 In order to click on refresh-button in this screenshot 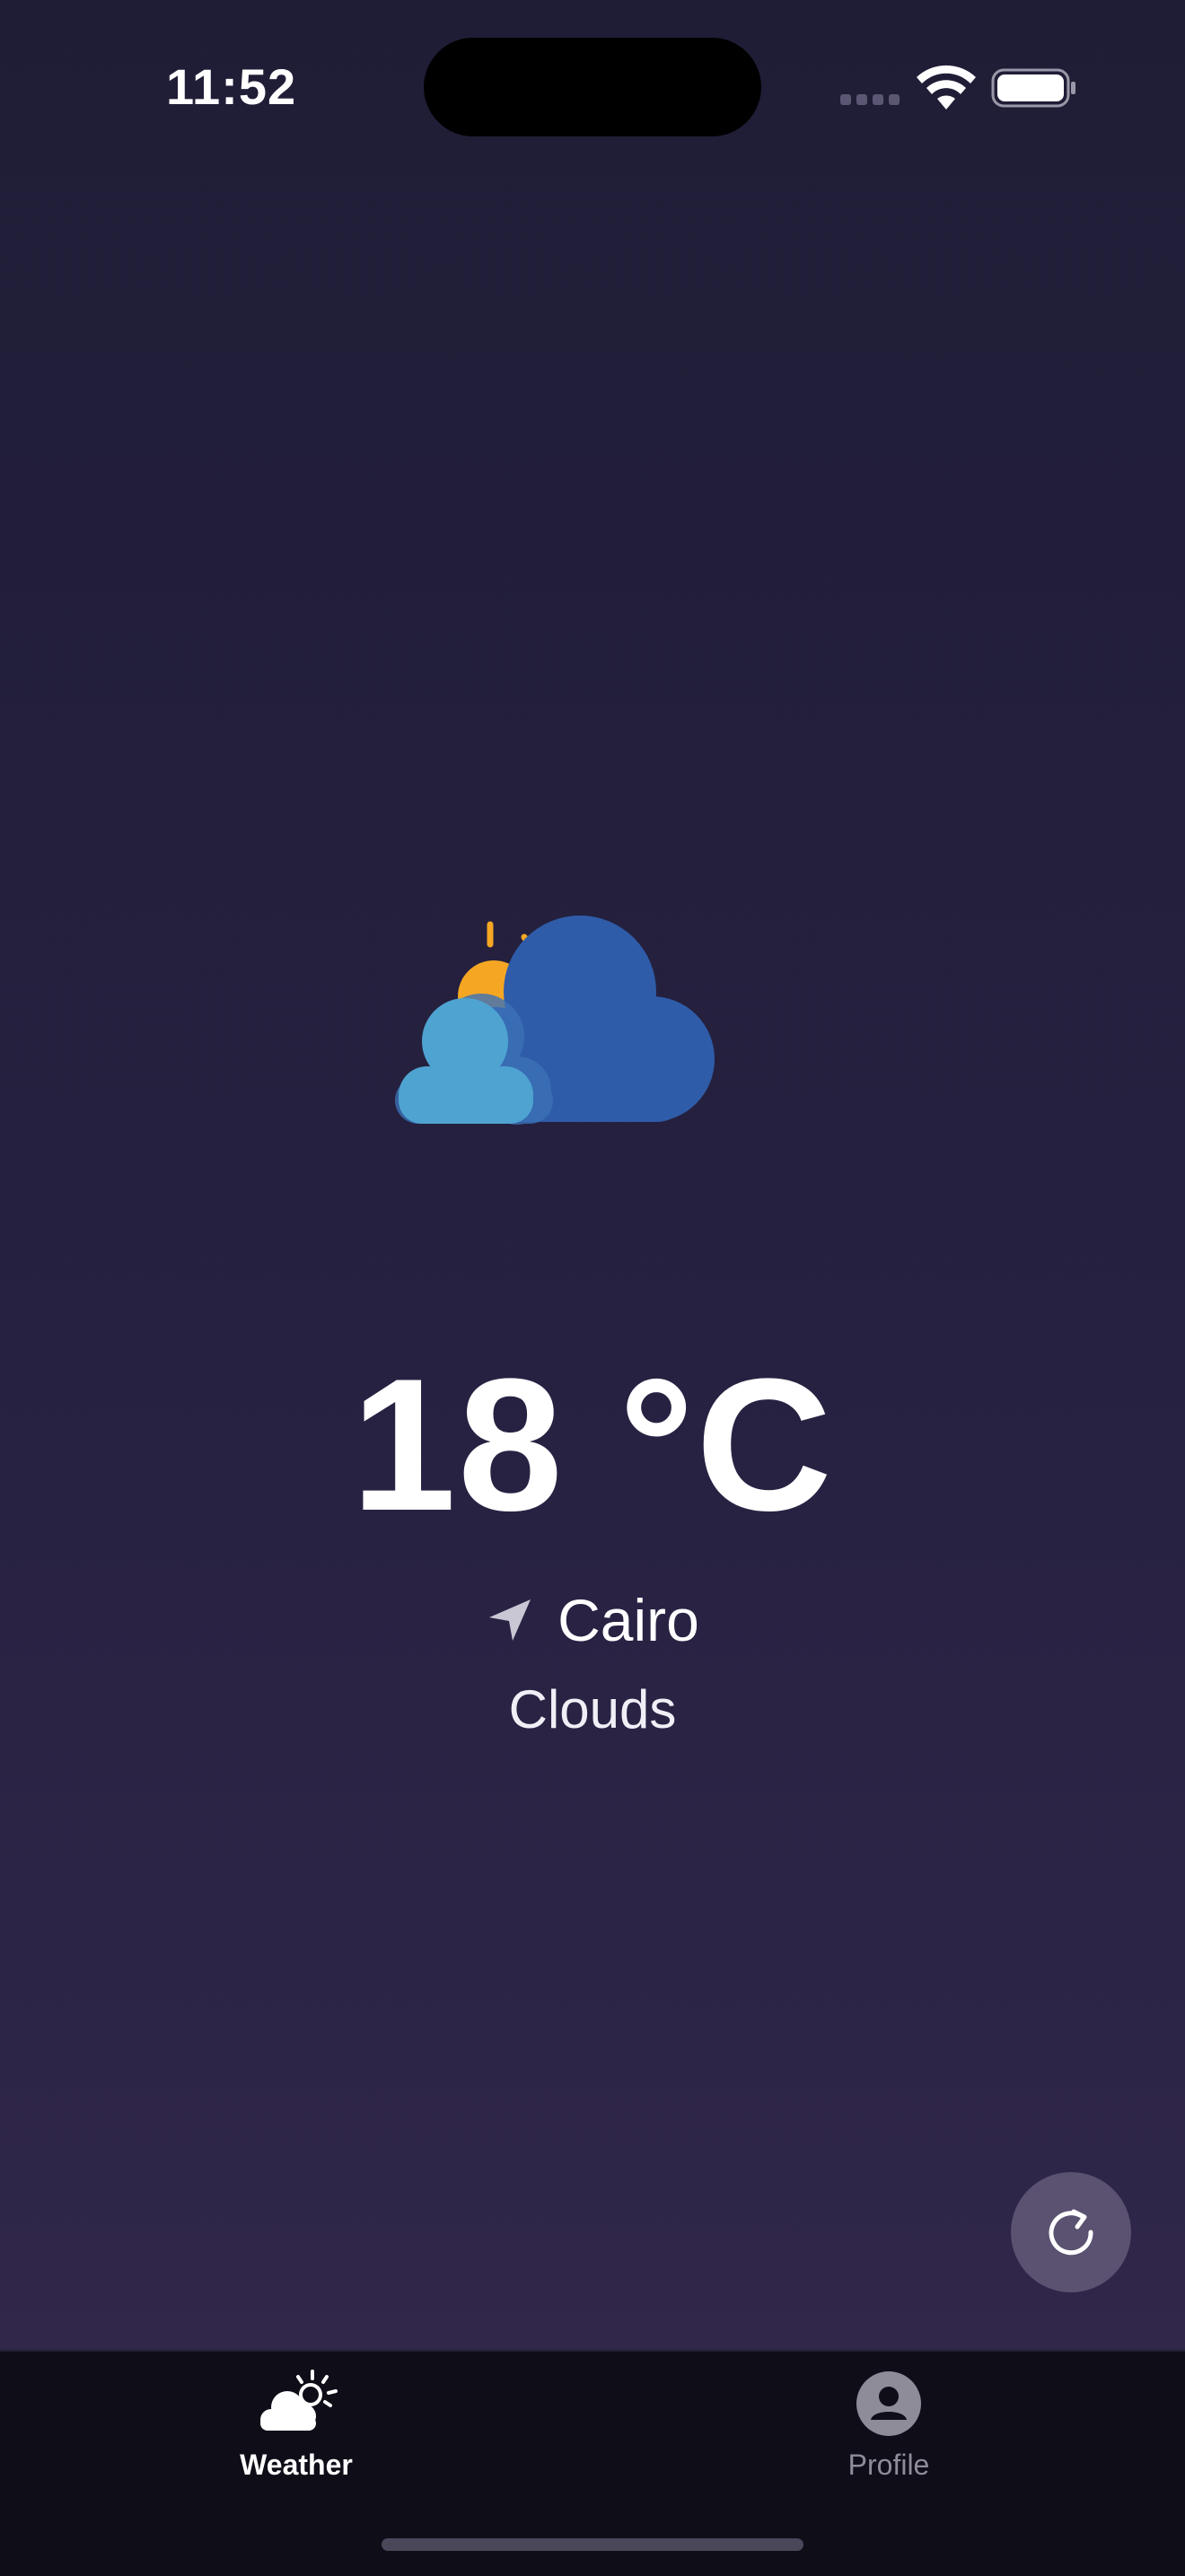, I will do `click(1071, 2232)`.